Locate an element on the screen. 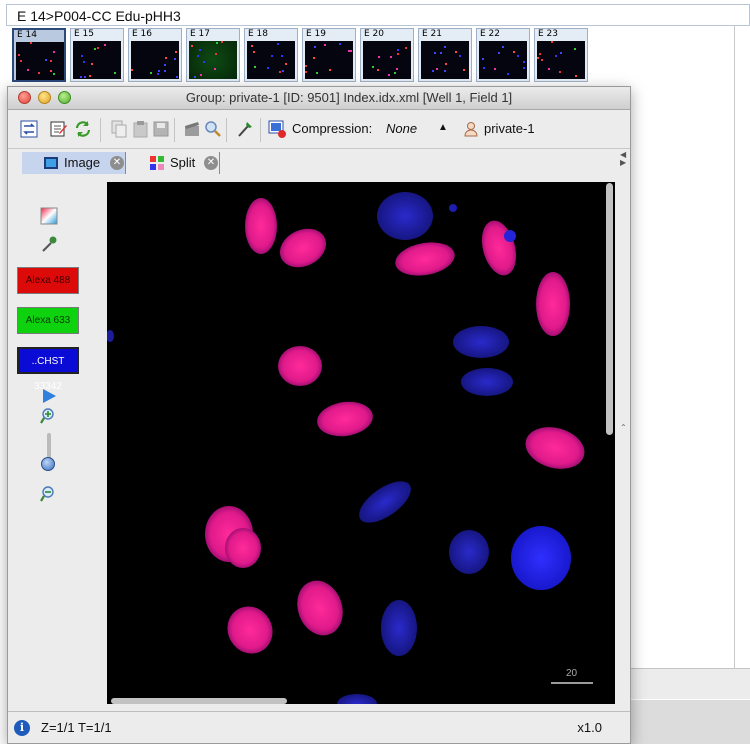  well-thumbnail: E 18 is located at coordinates (271, 55).